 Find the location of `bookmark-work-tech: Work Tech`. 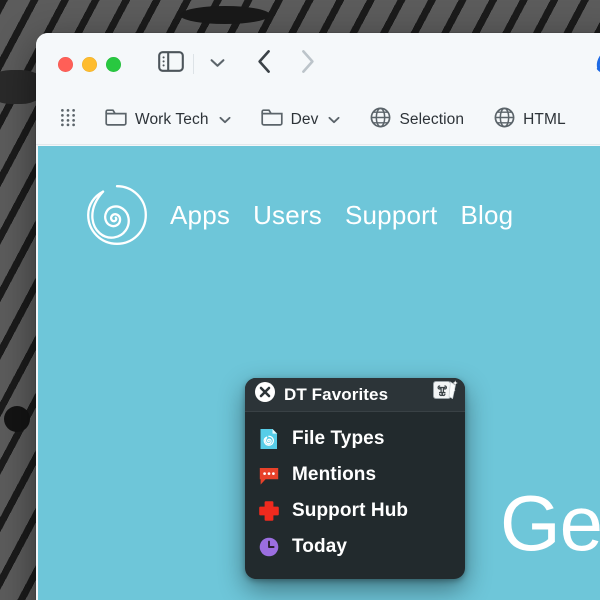

bookmark-work-tech: Work Tech is located at coordinates (168, 120).